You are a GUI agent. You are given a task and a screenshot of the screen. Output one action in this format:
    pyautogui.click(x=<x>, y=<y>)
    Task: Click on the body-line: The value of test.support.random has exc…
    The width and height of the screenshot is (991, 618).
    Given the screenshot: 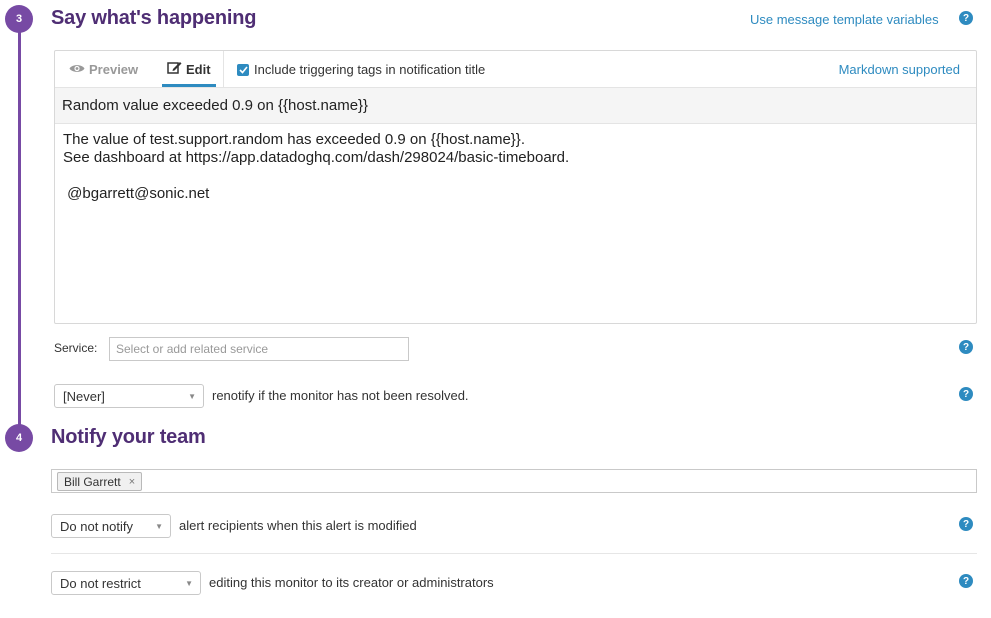 What is the action you would take?
    pyautogui.click(x=294, y=139)
    